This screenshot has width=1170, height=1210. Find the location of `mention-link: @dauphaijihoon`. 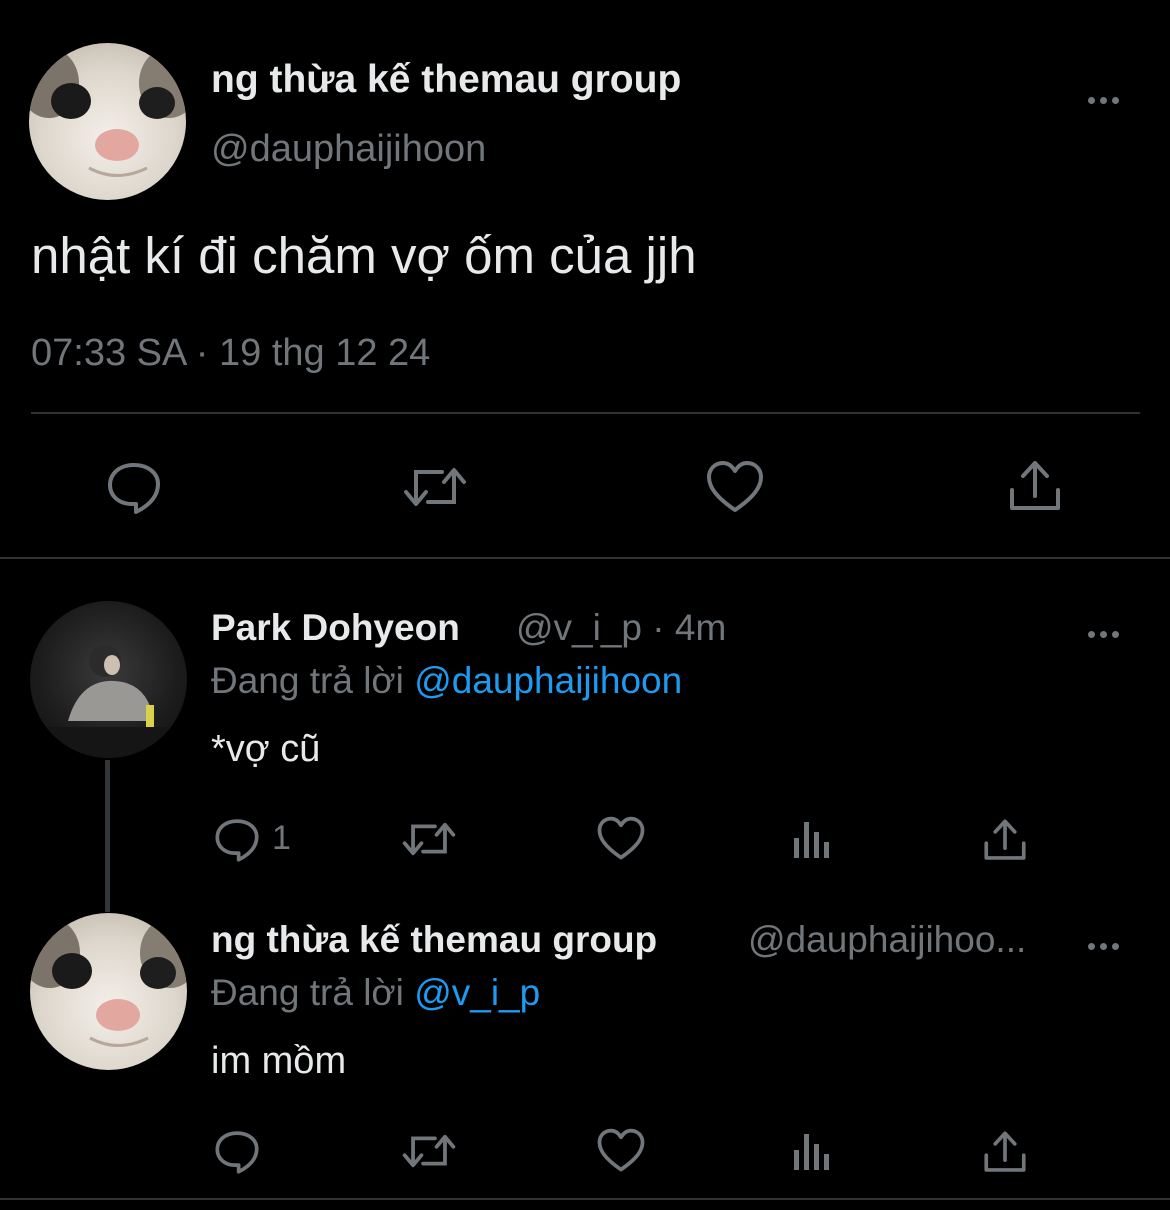

mention-link: @dauphaijihoon is located at coordinates (548, 680).